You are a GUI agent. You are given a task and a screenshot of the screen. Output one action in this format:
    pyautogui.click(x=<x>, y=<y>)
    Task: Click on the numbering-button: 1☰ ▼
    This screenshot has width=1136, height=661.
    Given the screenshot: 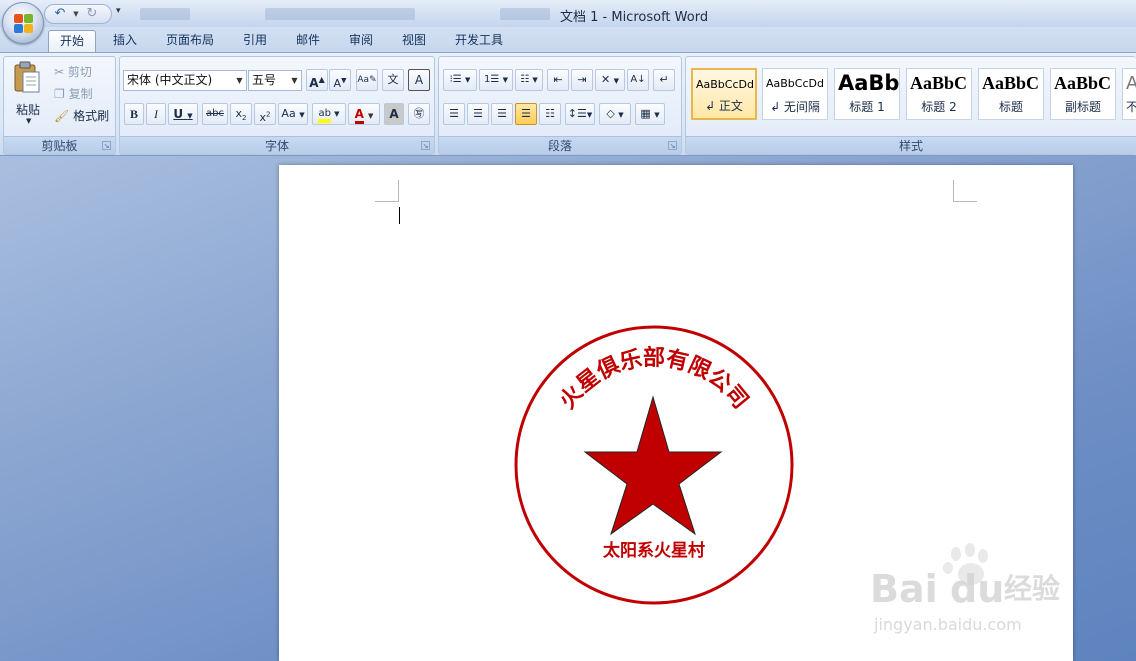 What is the action you would take?
    pyautogui.click(x=496, y=80)
    